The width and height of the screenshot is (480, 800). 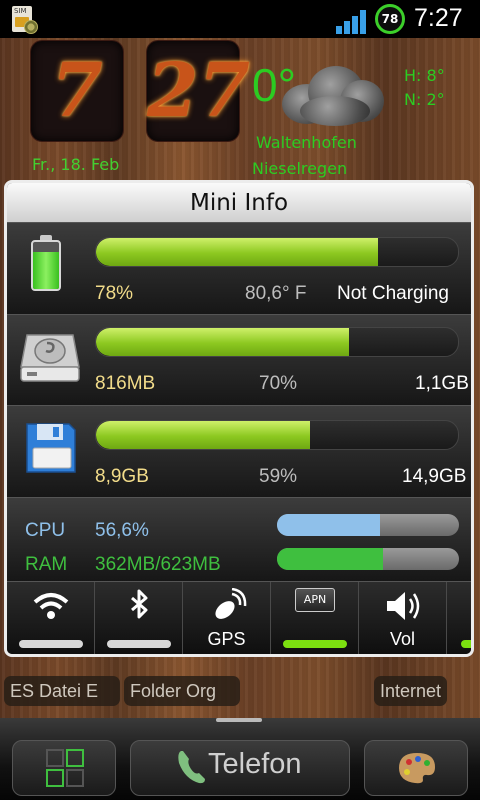 What do you see at coordinates (239, 720) in the screenshot?
I see `dock-handle` at bounding box center [239, 720].